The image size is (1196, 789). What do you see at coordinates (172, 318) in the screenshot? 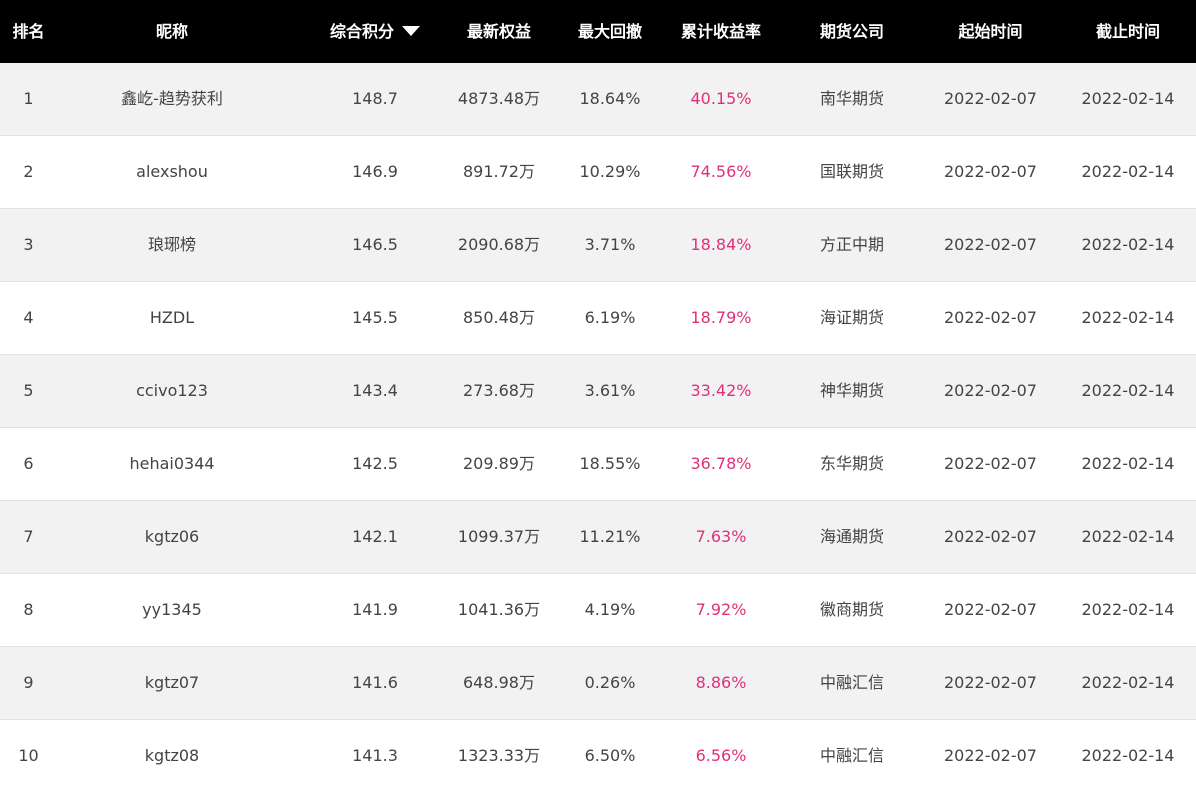
I see `cell-name: HZDL` at bounding box center [172, 318].